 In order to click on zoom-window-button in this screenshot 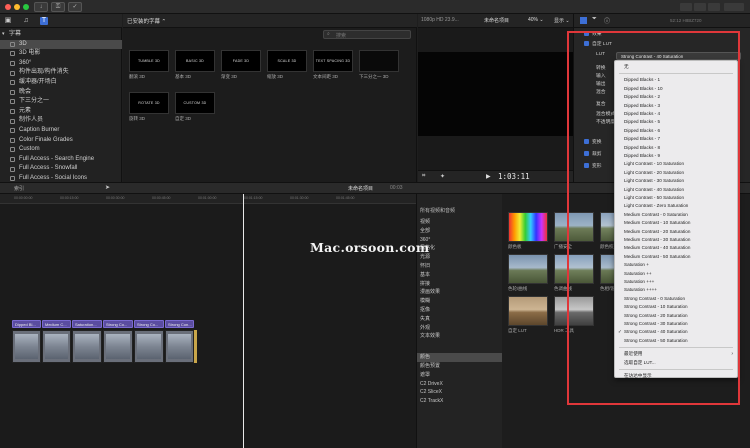, I will do `click(26, 7)`.